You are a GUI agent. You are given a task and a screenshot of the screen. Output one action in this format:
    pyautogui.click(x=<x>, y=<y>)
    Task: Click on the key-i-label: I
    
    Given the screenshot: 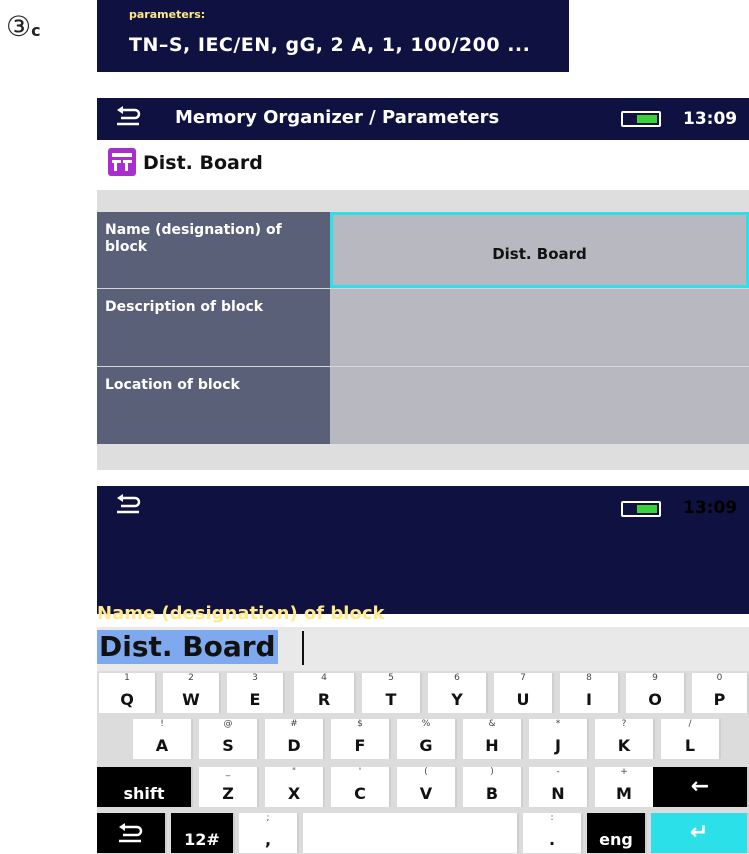 What is the action you would take?
    pyautogui.click(x=589, y=699)
    